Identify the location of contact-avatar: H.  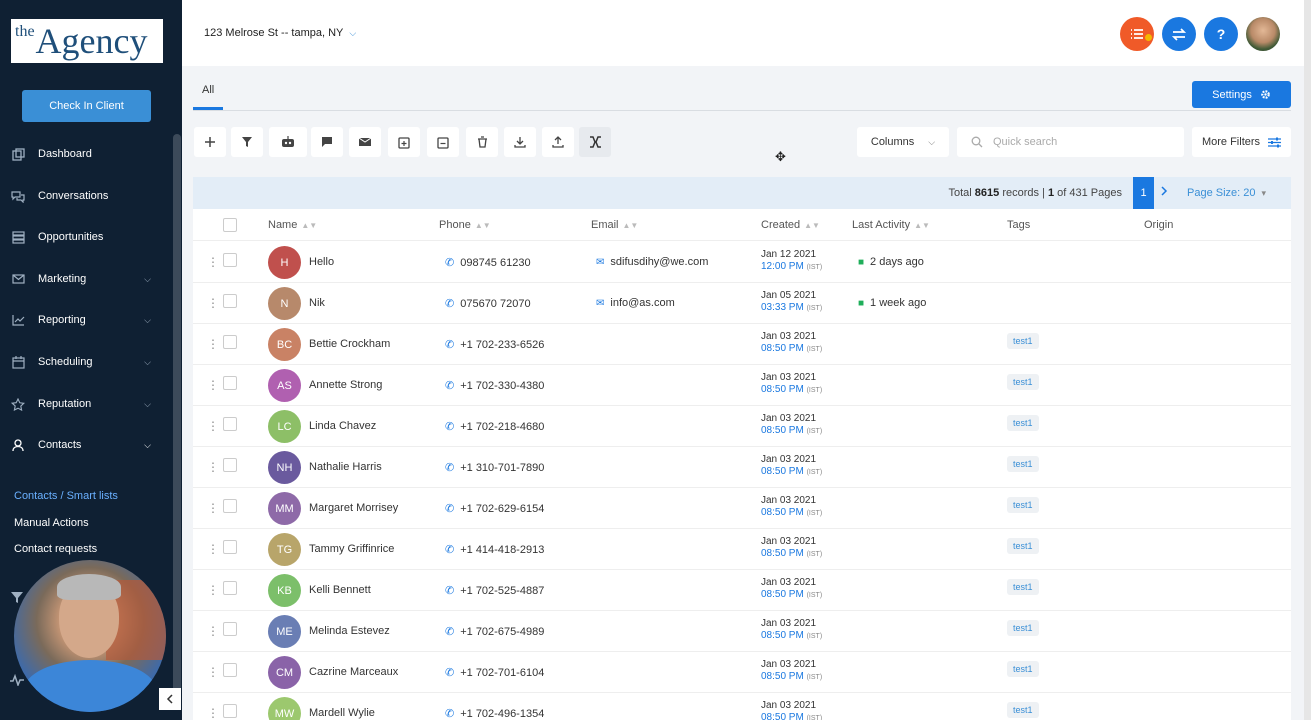
(284, 262).